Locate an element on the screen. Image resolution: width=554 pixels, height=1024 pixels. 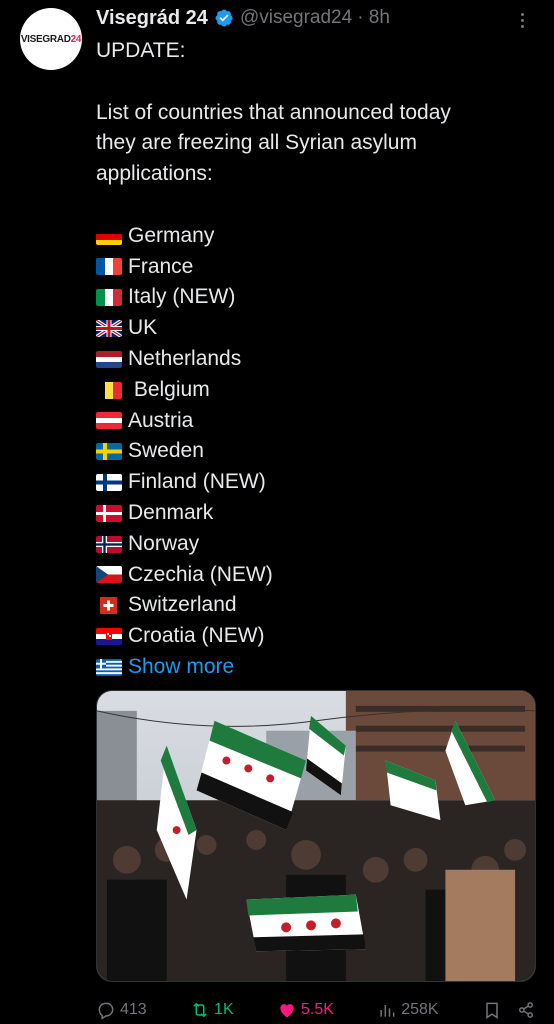
views-icon is located at coordinates (387, 1011).